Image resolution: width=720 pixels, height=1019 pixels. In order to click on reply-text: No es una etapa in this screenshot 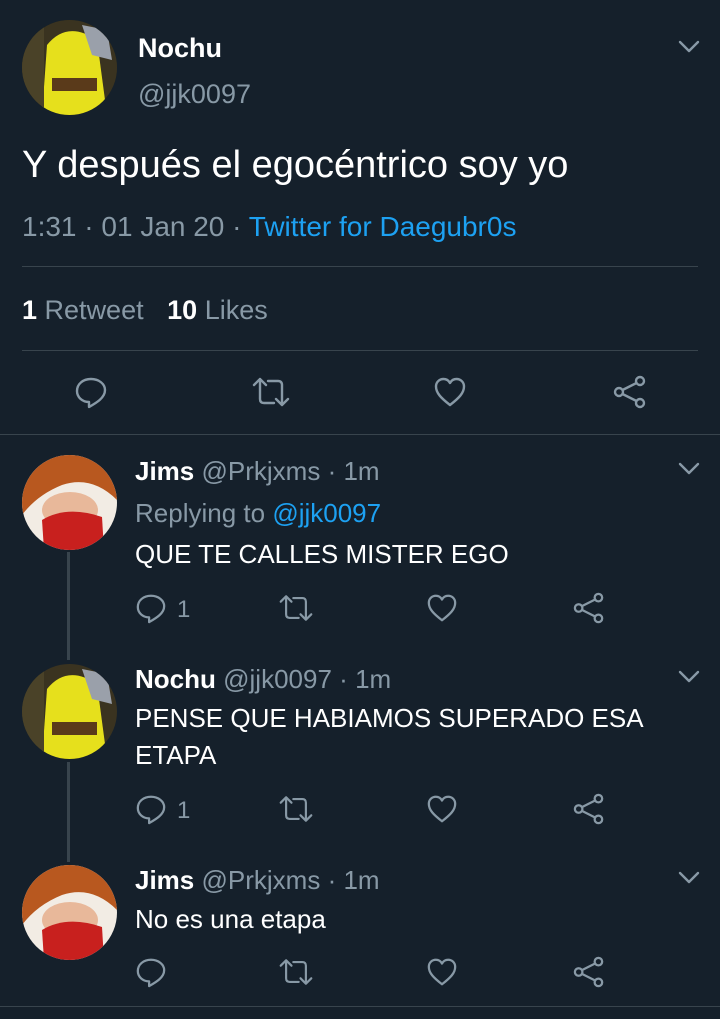, I will do `click(230, 919)`.